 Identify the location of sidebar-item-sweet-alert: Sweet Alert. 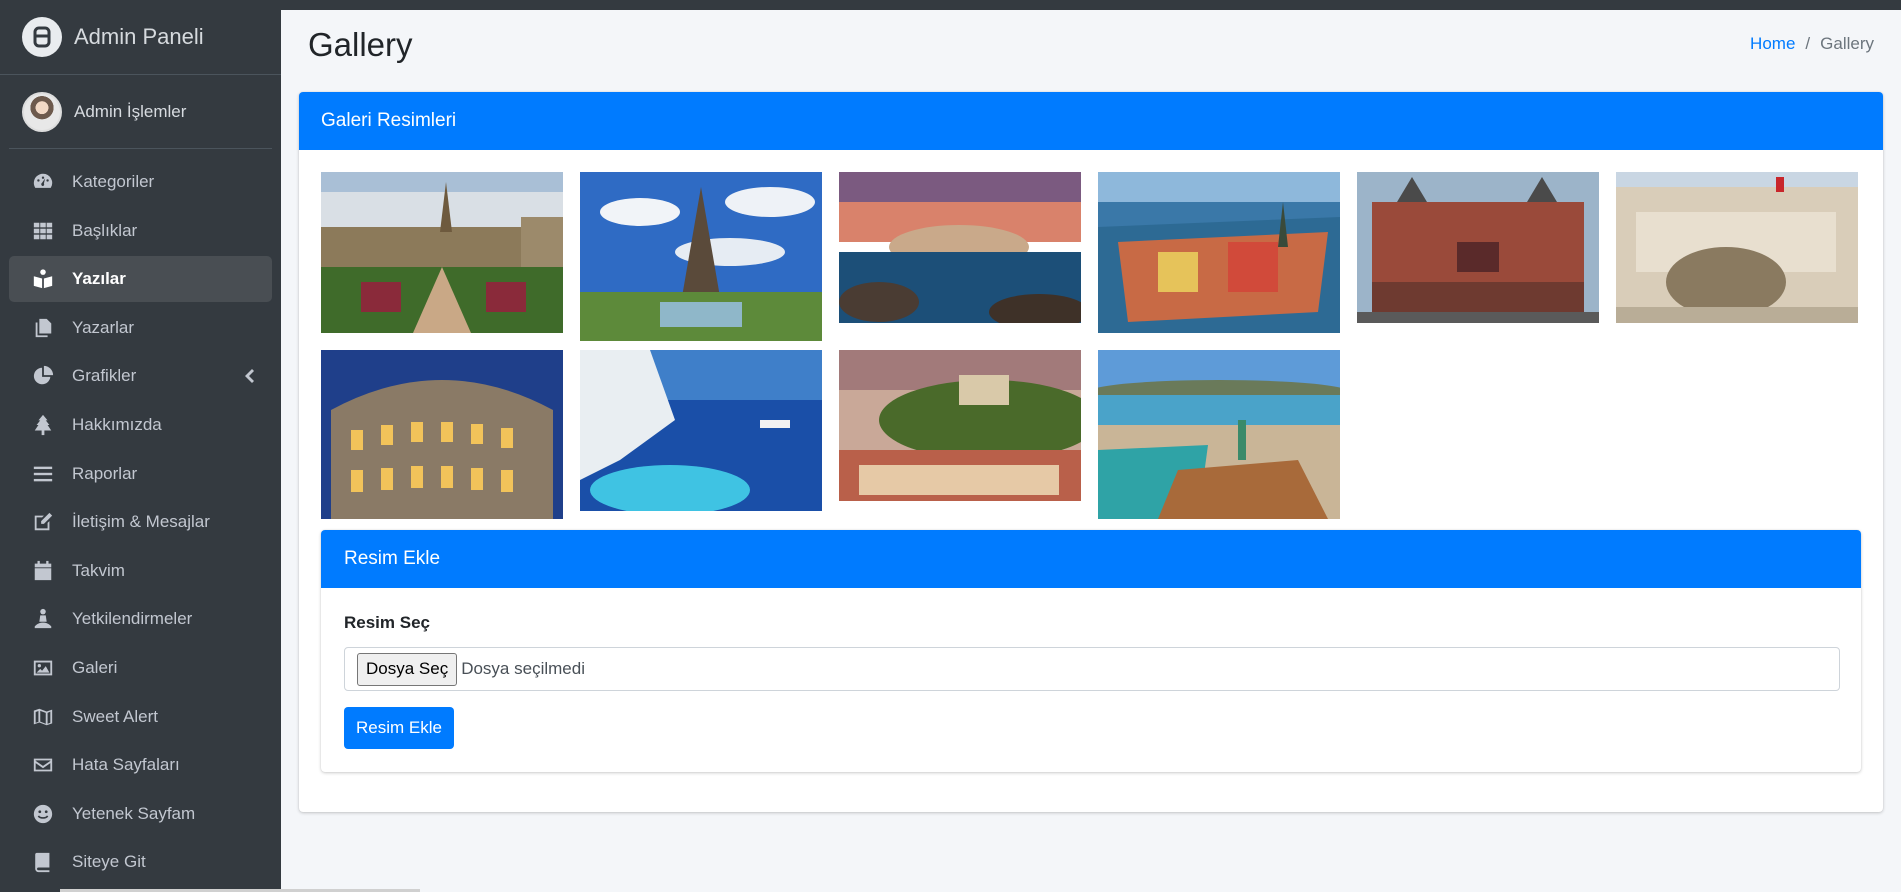
(140, 717).